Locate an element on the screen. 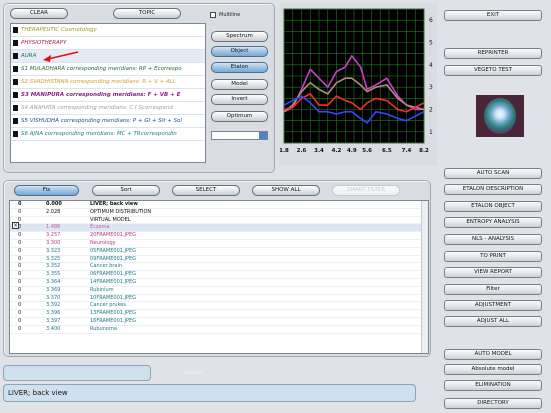  row-value: 3.325 is located at coordinates (53, 258).